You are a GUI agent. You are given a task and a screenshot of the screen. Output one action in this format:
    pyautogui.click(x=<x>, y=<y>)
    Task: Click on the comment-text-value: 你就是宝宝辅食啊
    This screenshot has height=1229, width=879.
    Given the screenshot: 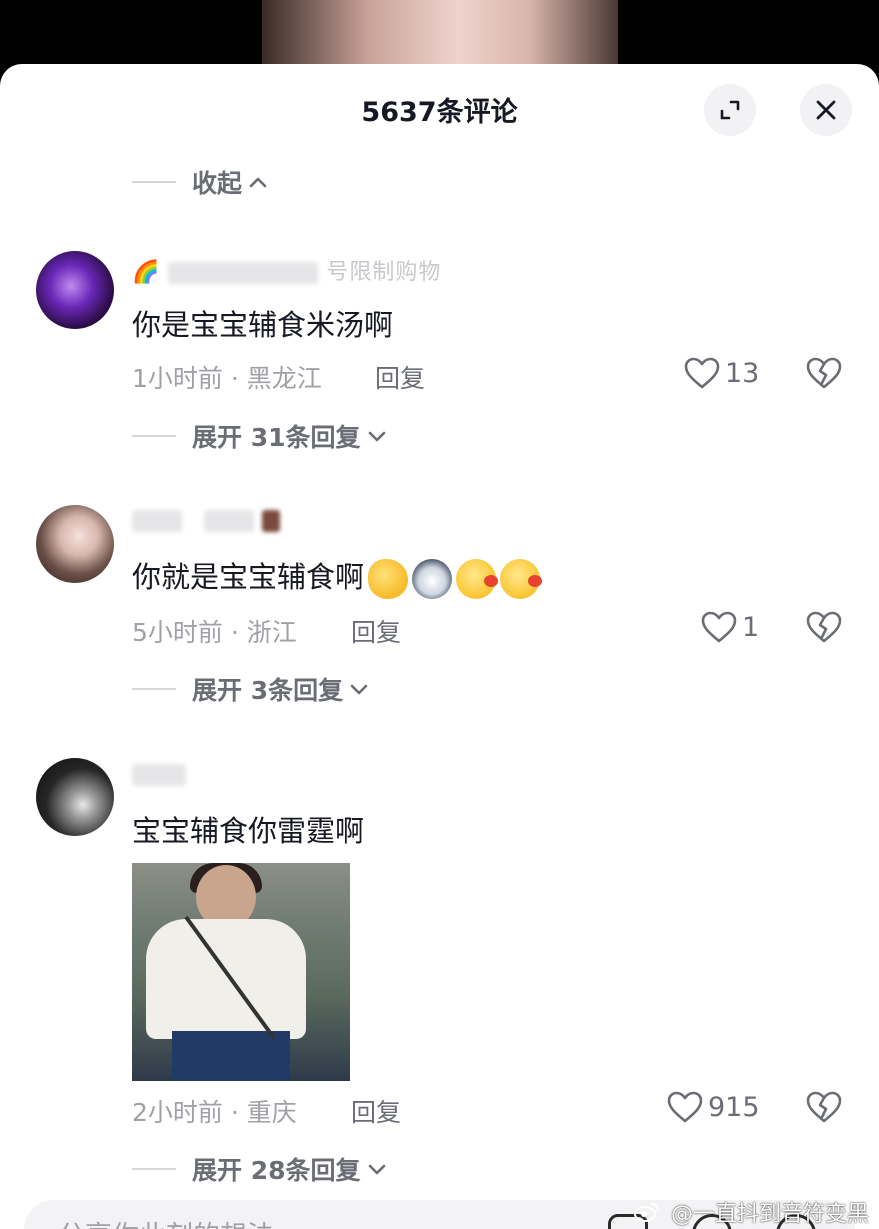 What is the action you would take?
    pyautogui.click(x=248, y=577)
    